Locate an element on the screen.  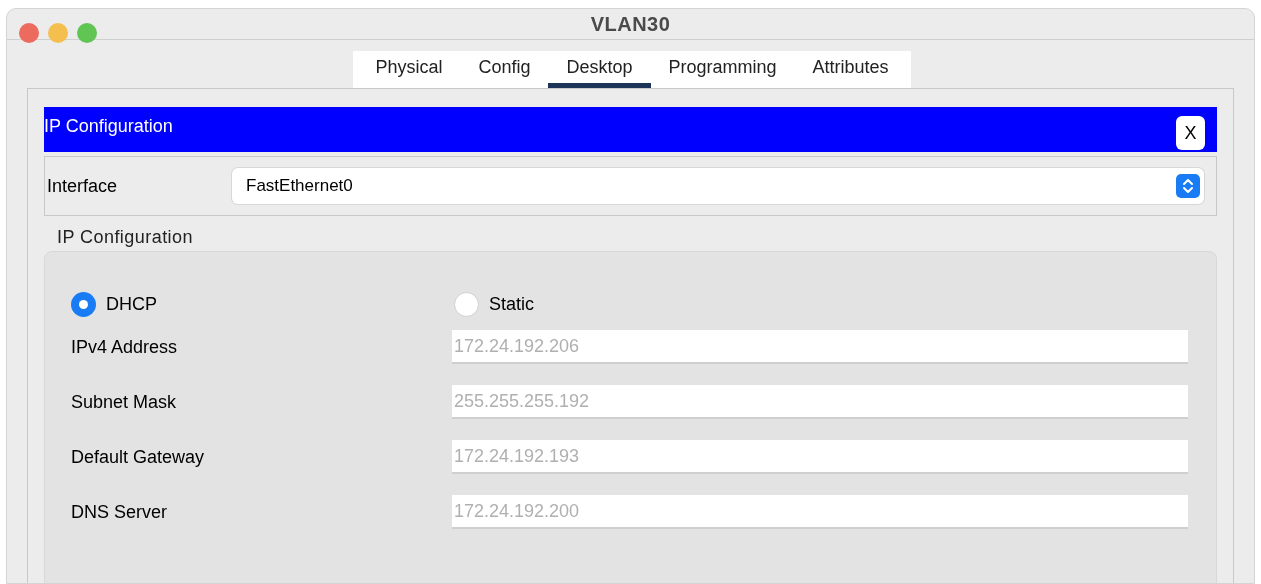
tab: Attributes is located at coordinates (850, 69).